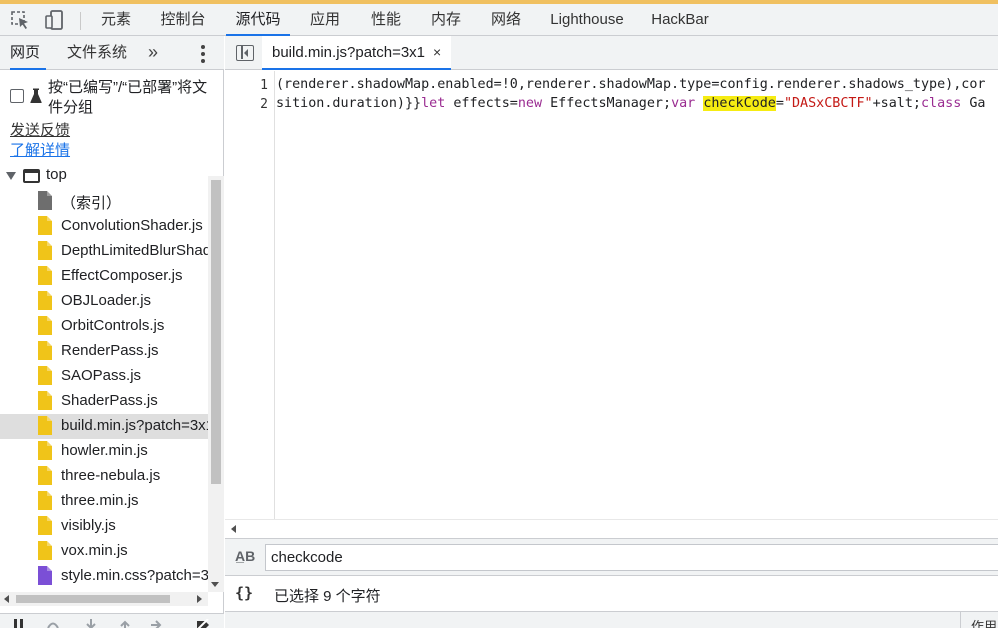  I want to click on selection-status: 已选择 9 个字符, so click(327, 596).